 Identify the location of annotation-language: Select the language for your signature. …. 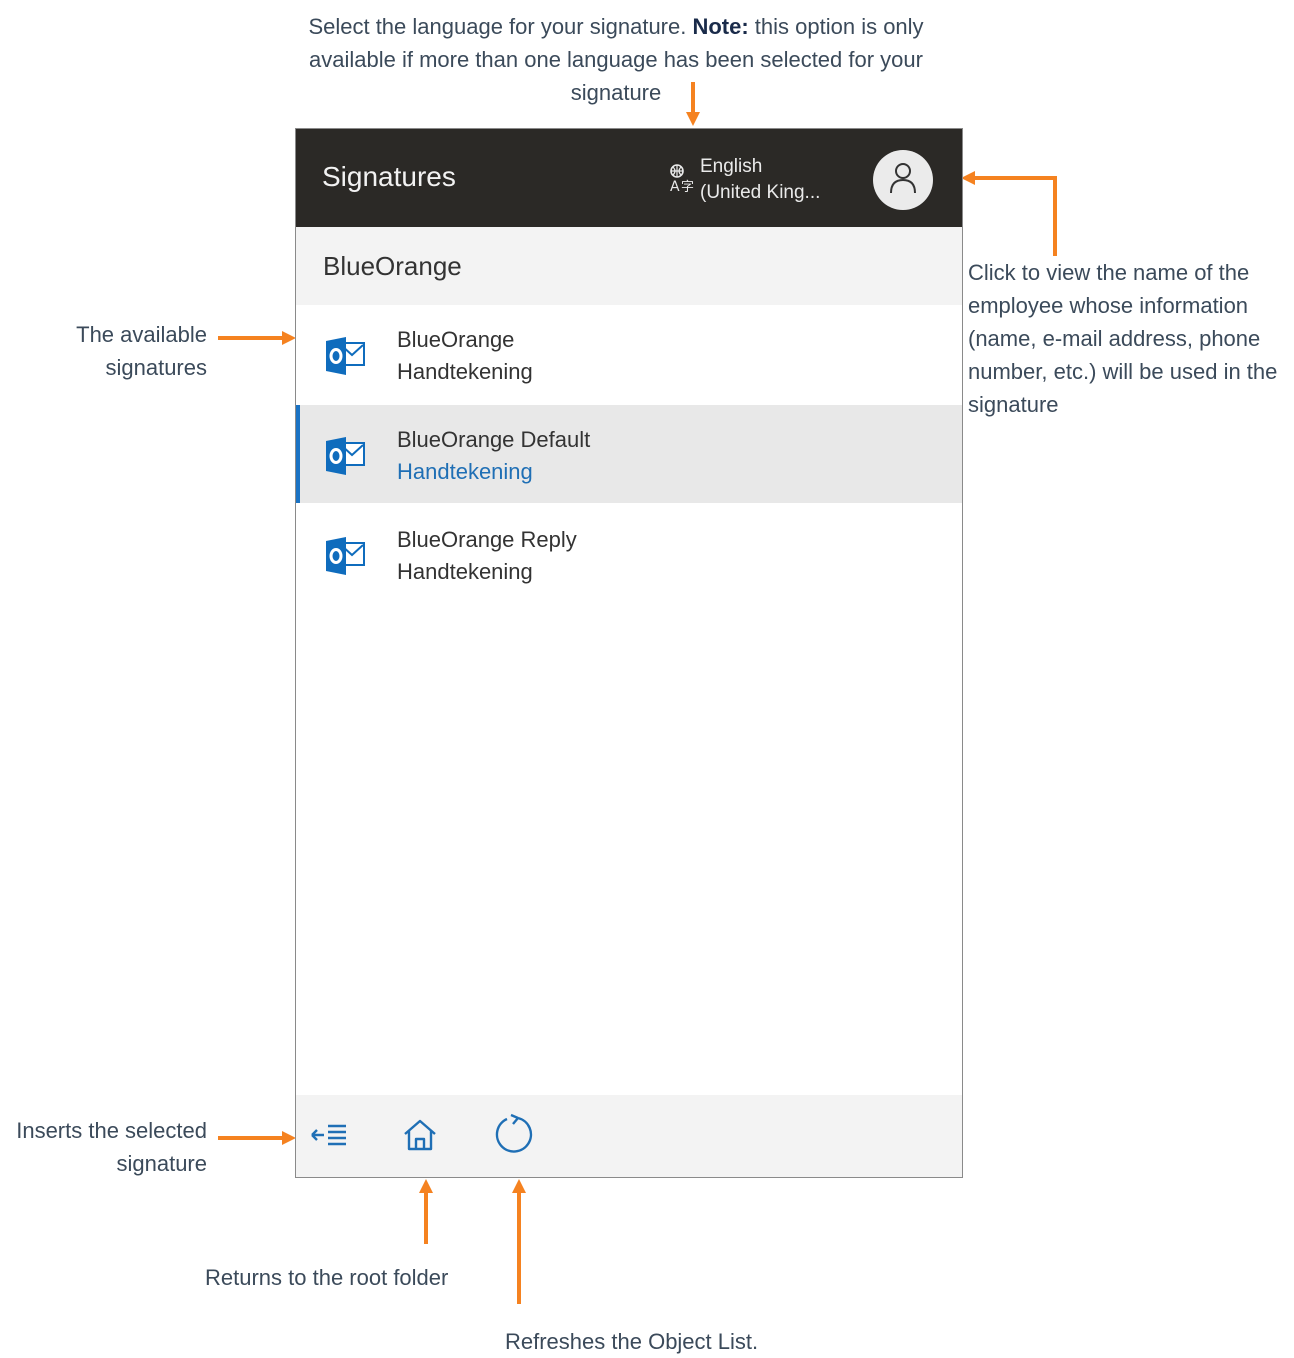
(616, 59).